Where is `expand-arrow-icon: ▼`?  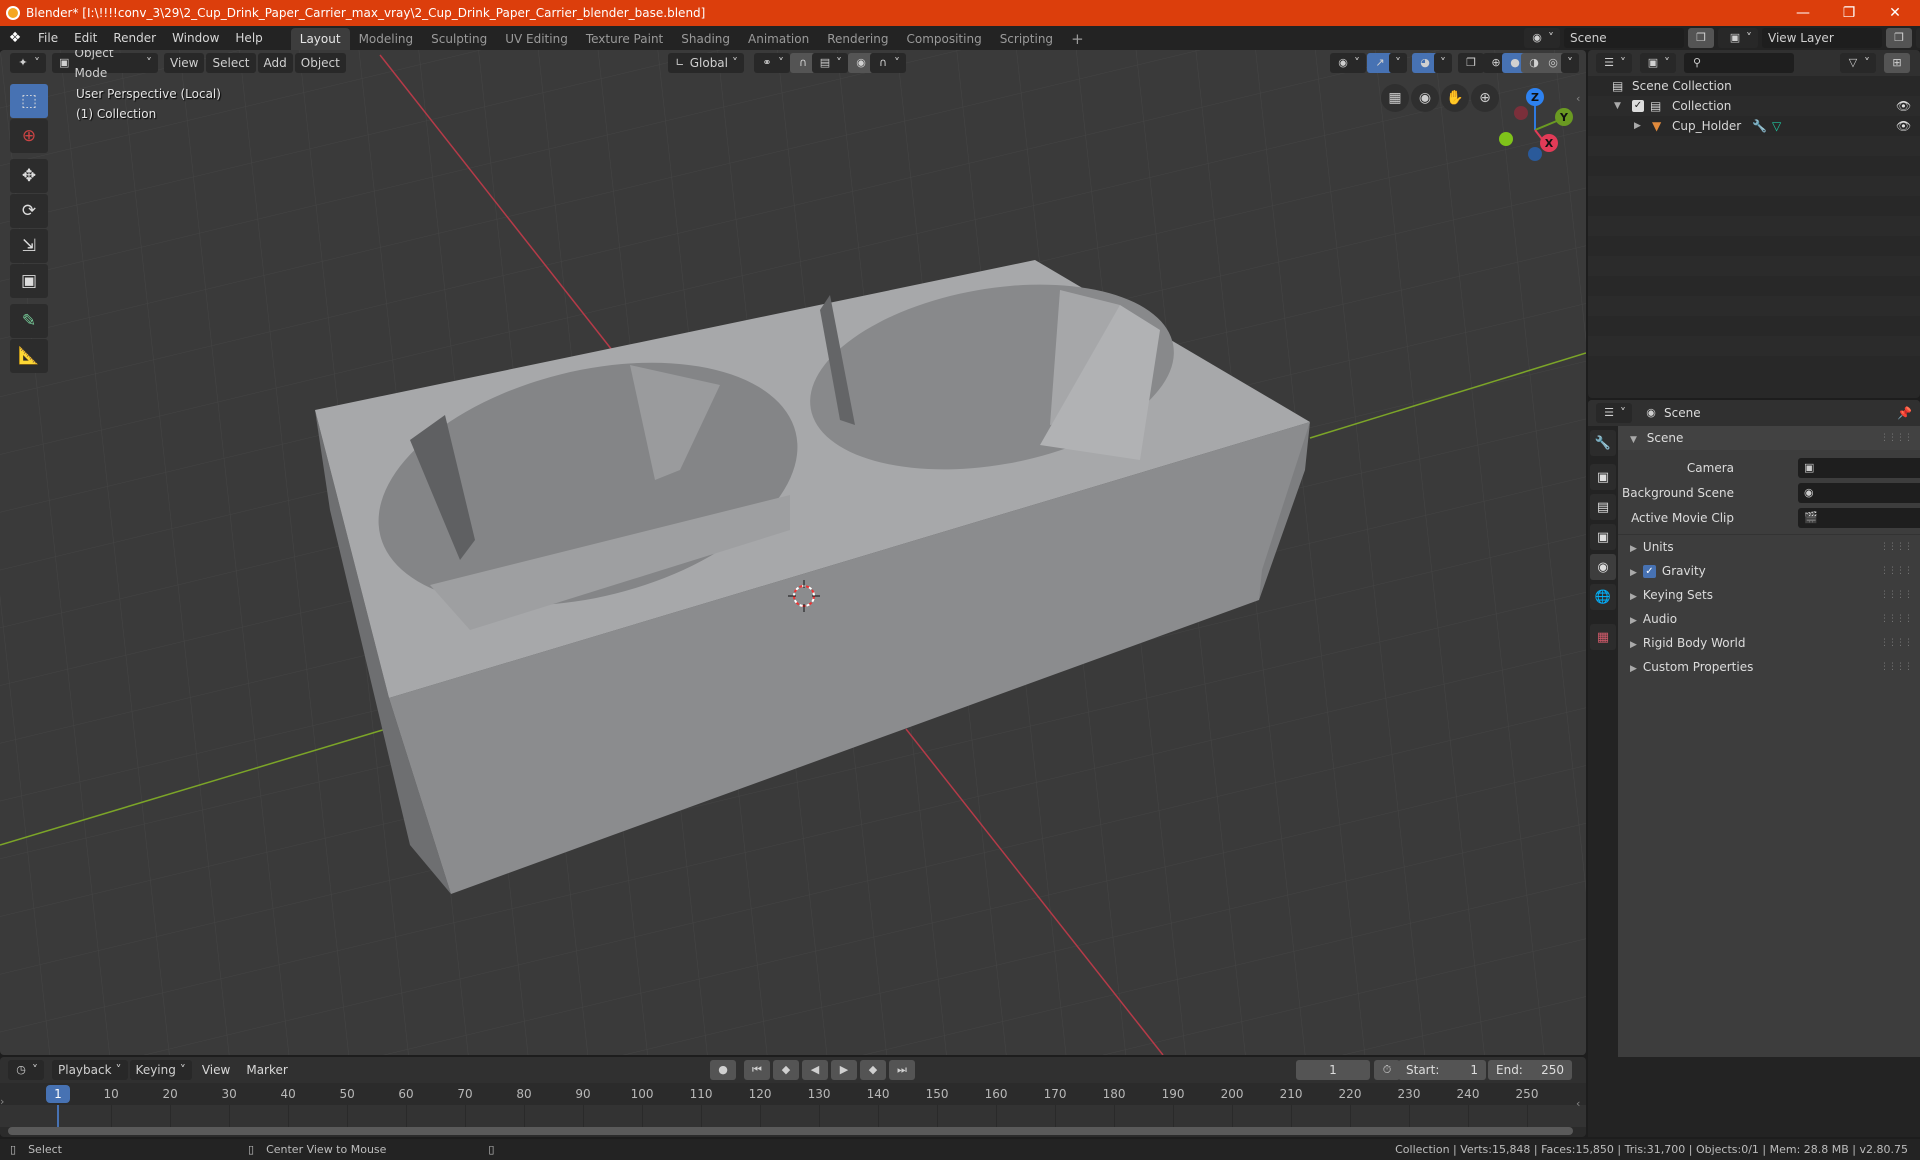 expand-arrow-icon: ▼ is located at coordinates (1617, 106).